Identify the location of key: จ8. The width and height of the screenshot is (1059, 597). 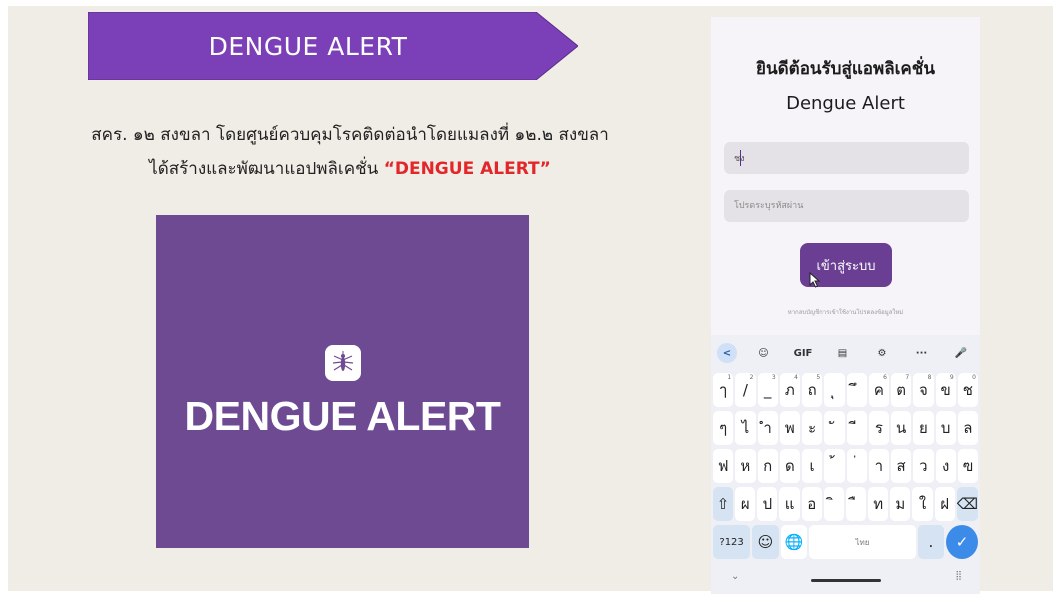
(923, 390).